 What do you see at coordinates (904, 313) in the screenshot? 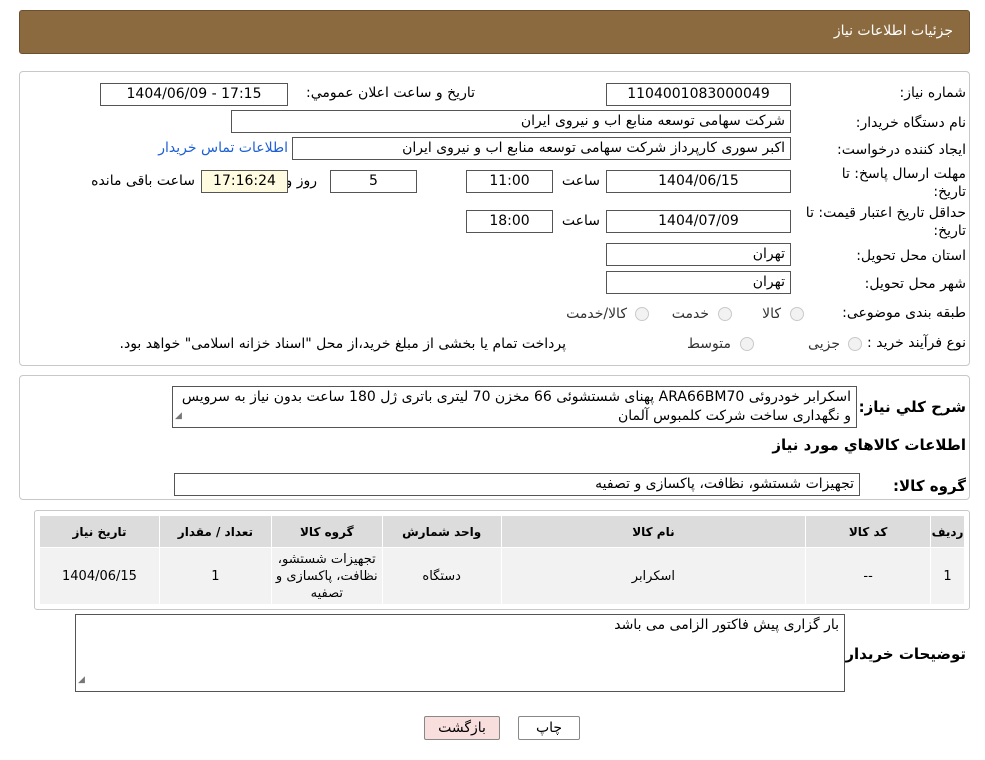
I see `category-label: طبقه بندی موضوعی:` at bounding box center [904, 313].